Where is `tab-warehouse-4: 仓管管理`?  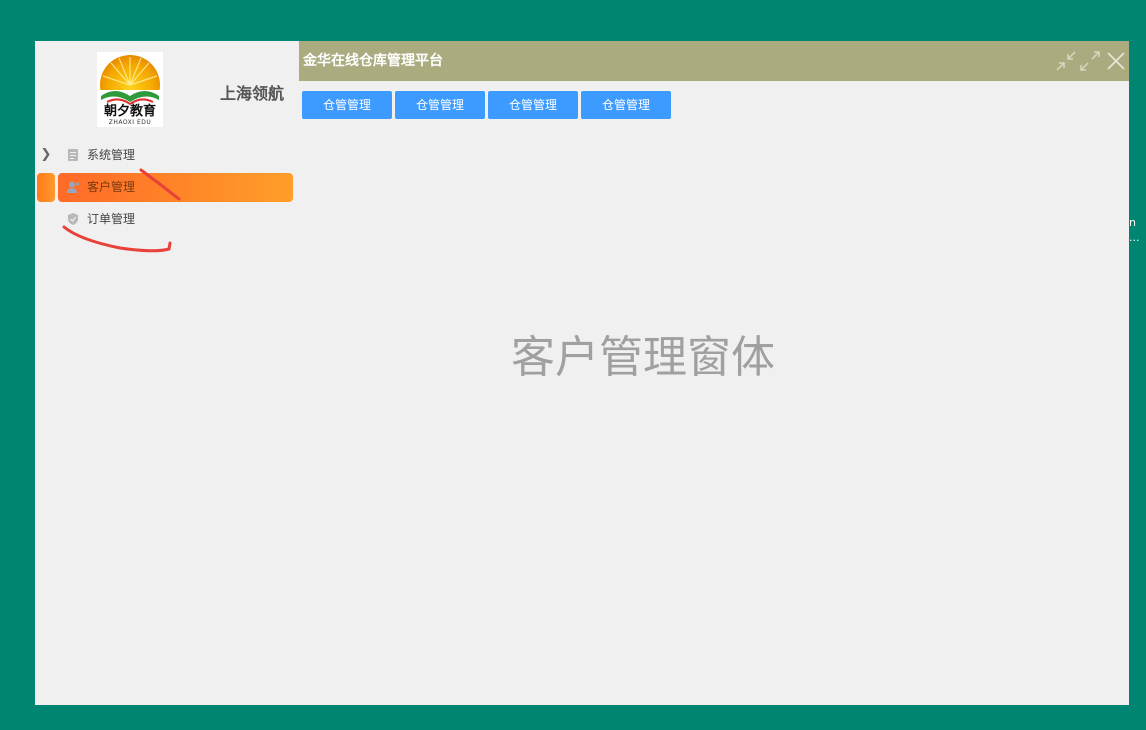 tab-warehouse-4: 仓管管理 is located at coordinates (626, 105).